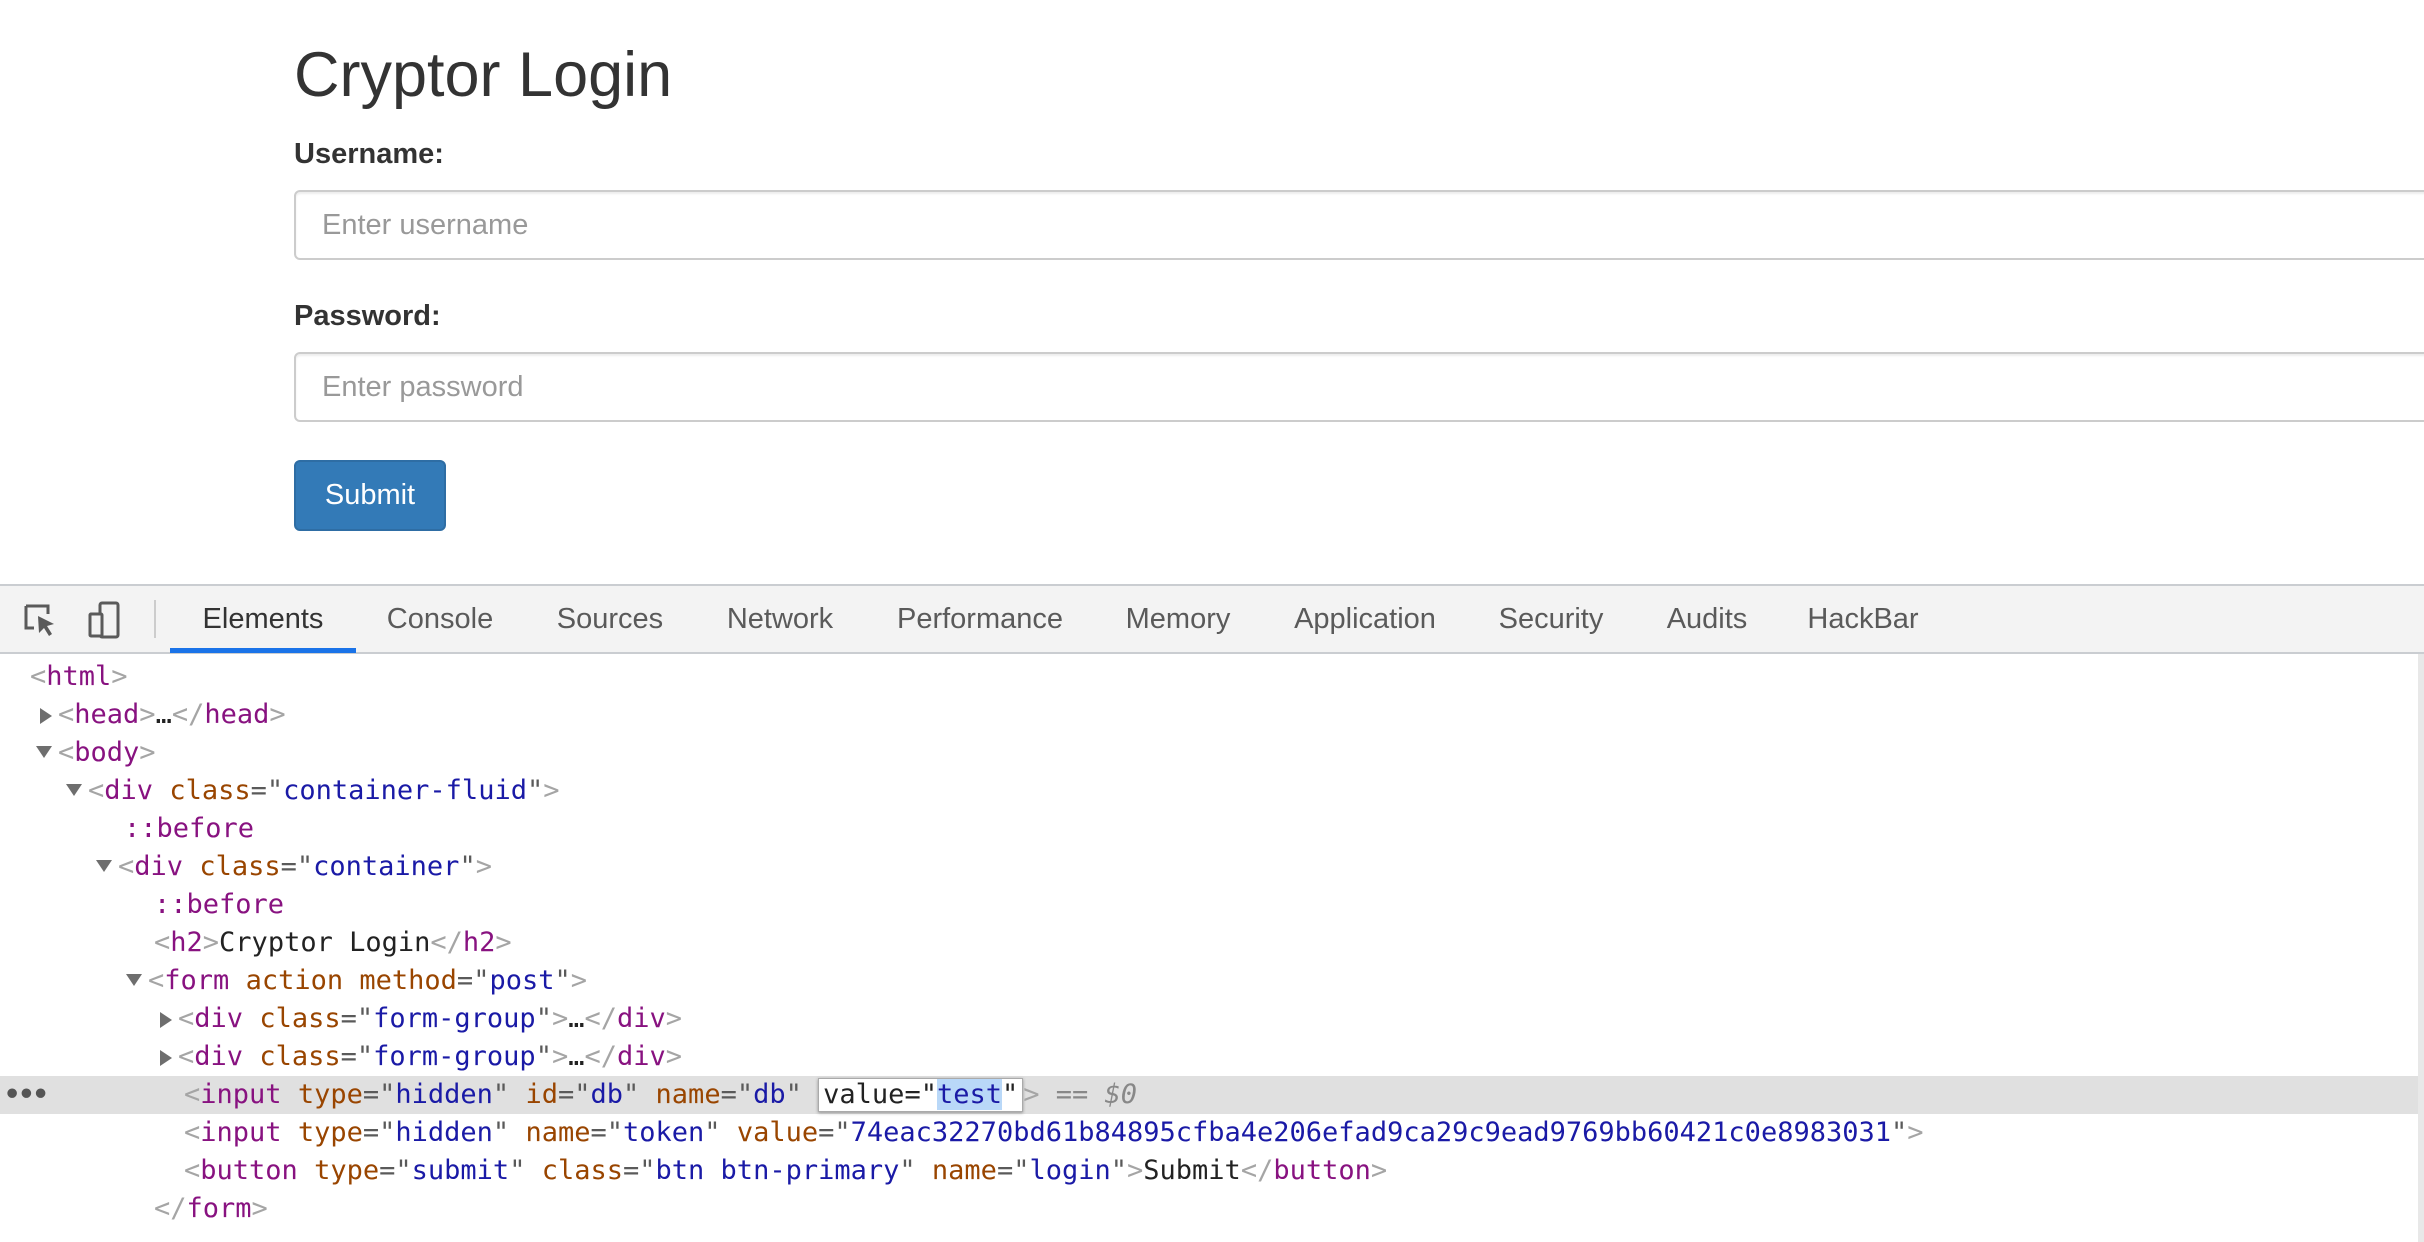 The image size is (2424, 1242). Describe the element at coordinates (1070, 1170) in the screenshot. I see `attr-value: login` at that location.